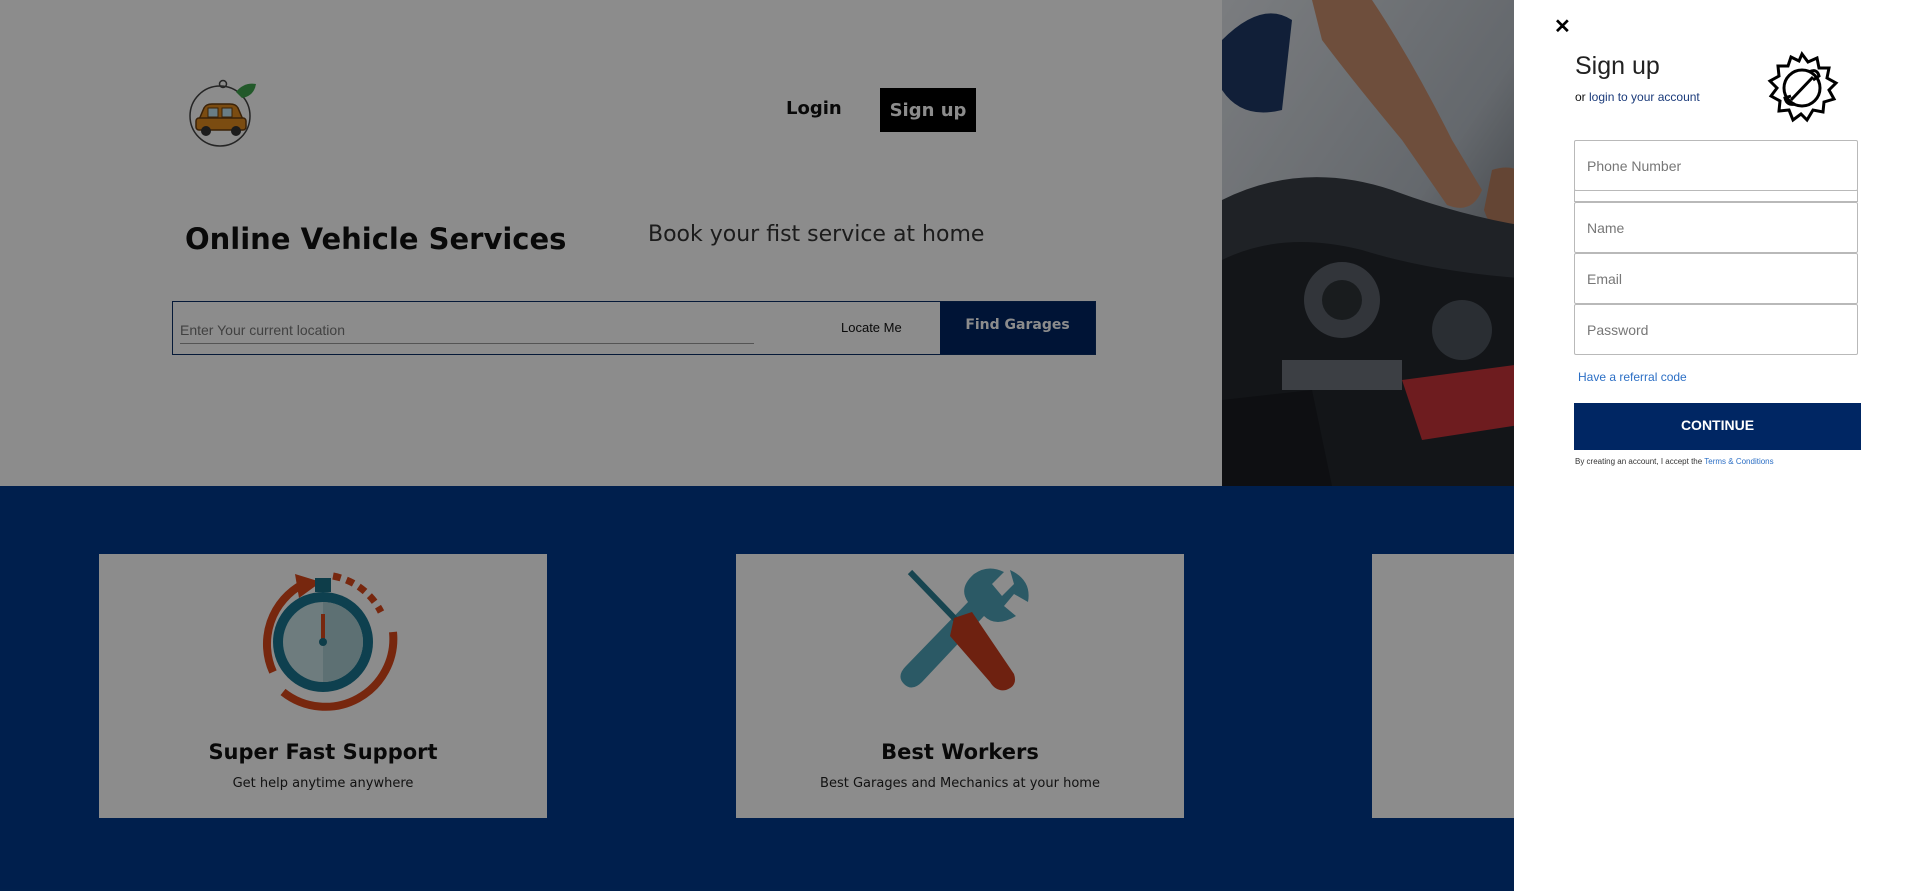 The width and height of the screenshot is (1920, 891). What do you see at coordinates (1716, 196) in the screenshot?
I see `field-divider` at bounding box center [1716, 196].